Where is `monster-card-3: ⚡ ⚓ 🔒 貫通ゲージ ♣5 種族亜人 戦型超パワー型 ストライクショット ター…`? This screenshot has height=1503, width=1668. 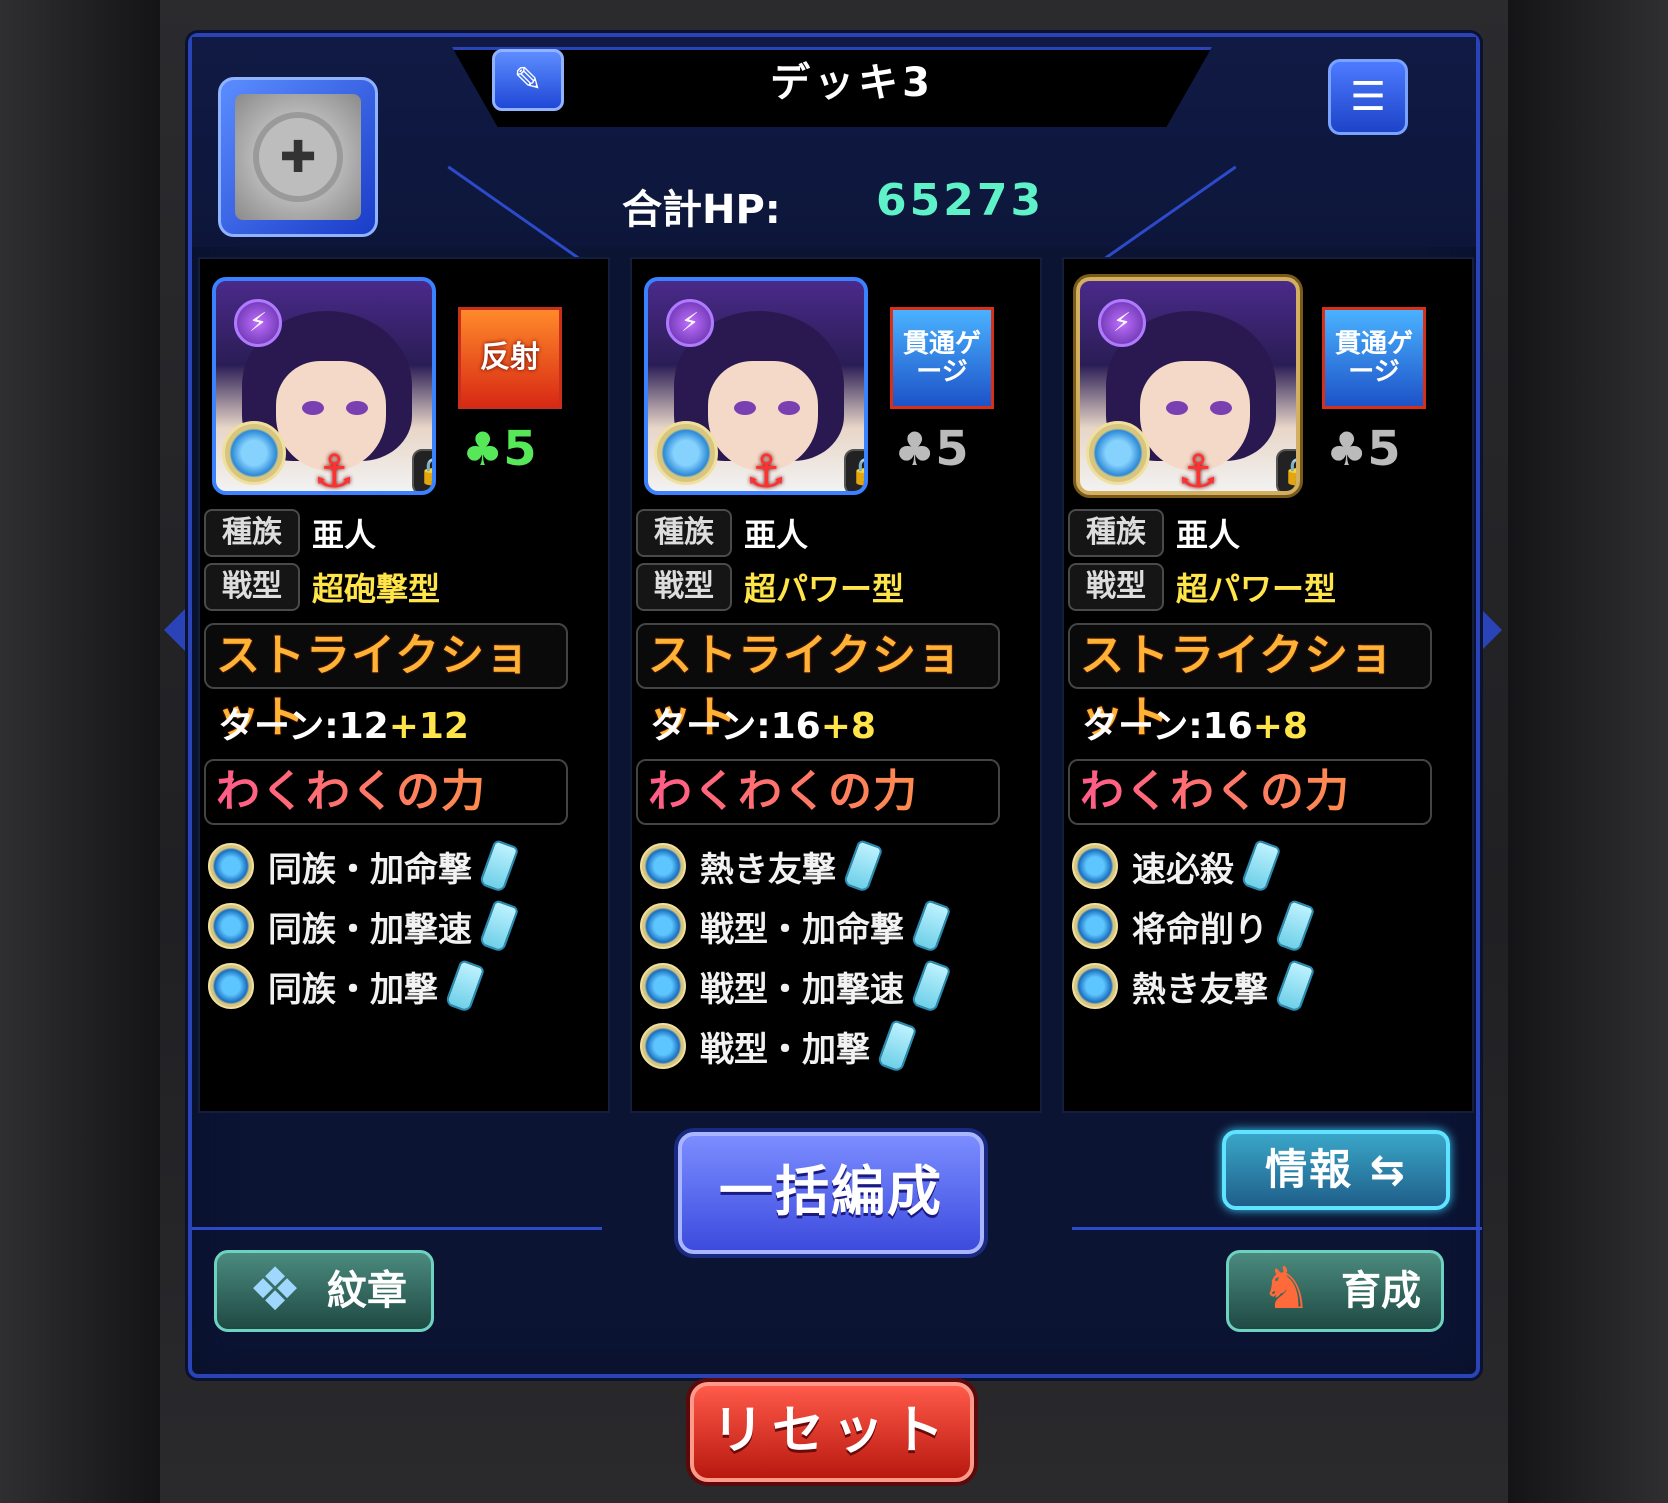 monster-card-3: ⚡ ⚓ 🔒 貫通ゲージ ♣5 種族亜人 戦型超パワー型 ストライクショット ター… is located at coordinates (1268, 685).